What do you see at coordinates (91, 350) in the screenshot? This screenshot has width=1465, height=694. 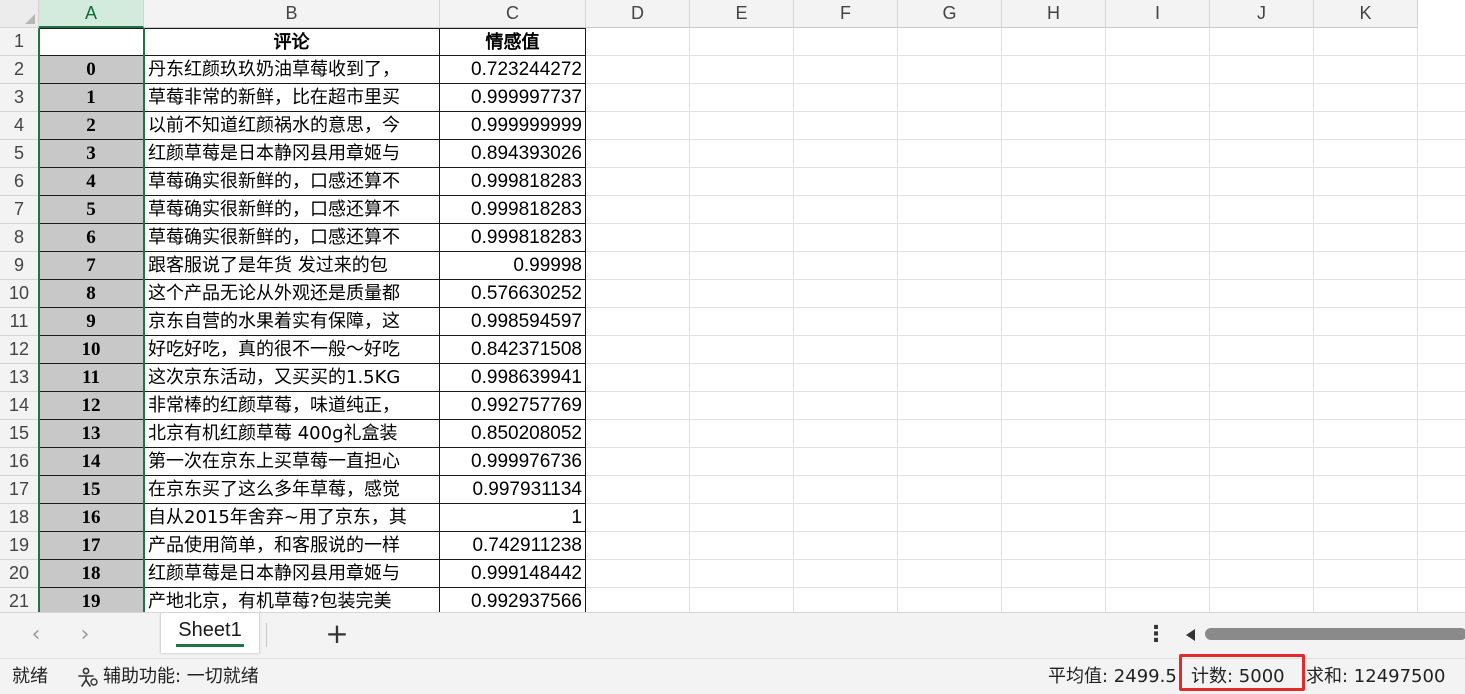 I see `index-cell: 10` at bounding box center [91, 350].